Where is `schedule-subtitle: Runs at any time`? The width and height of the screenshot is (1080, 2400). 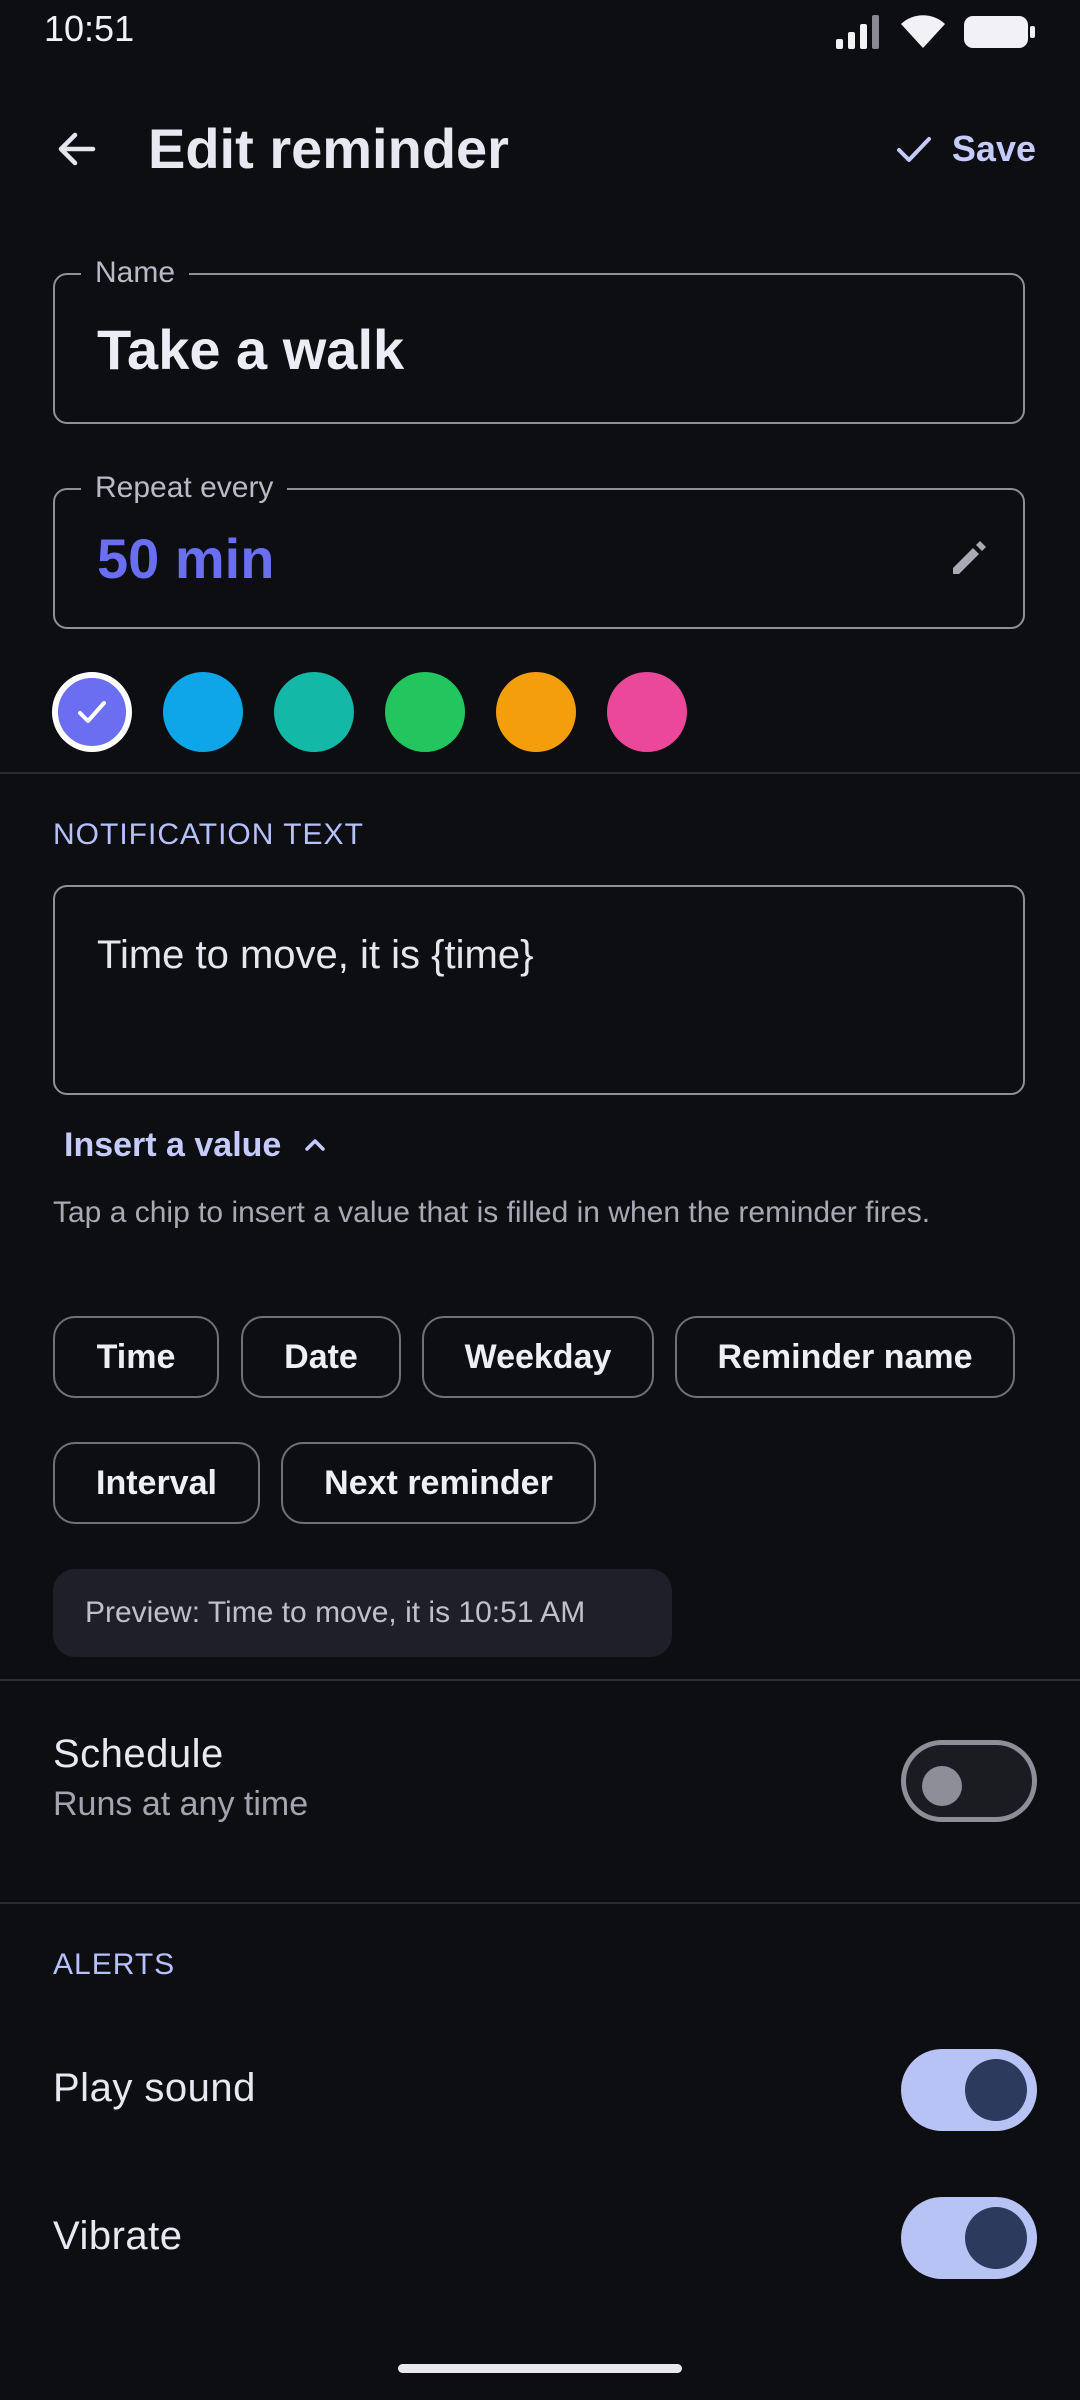 schedule-subtitle: Runs at any time is located at coordinates (181, 1804).